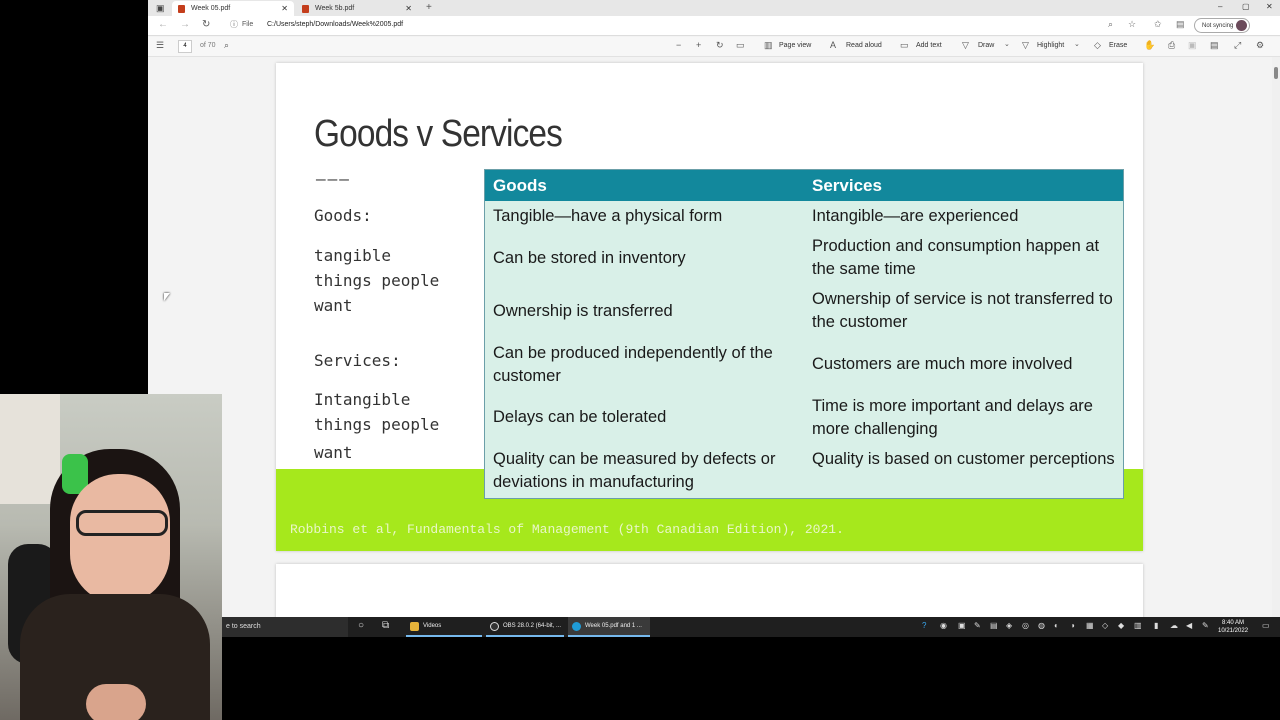  Describe the element at coordinates (709, 590) in the screenshot. I see `next-pdf-page` at that location.